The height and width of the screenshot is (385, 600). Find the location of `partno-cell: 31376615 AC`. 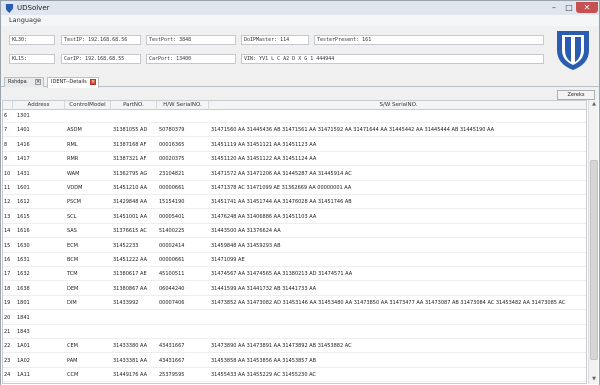

partno-cell: 31376615 AC is located at coordinates (130, 231).